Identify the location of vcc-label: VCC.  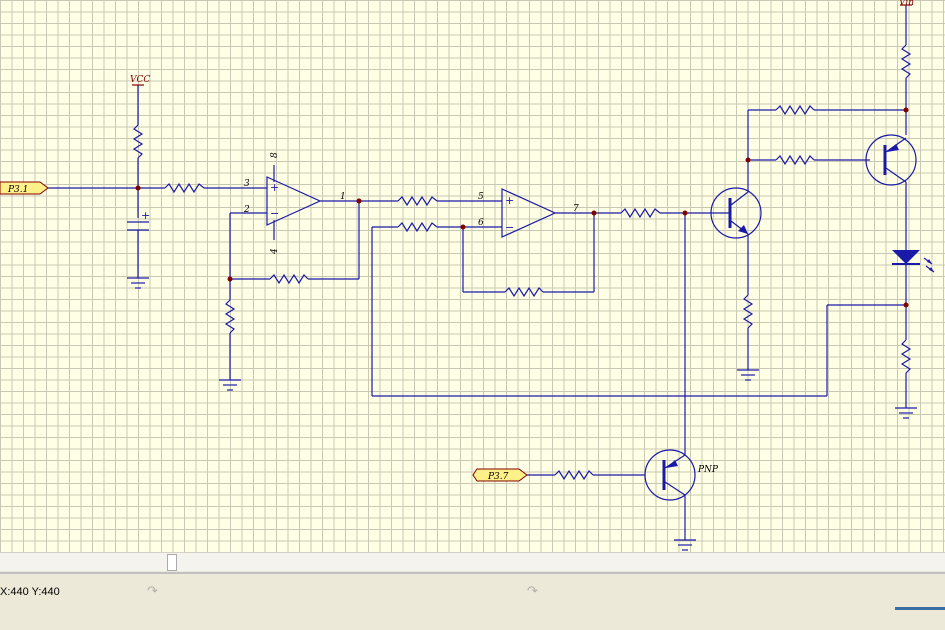
(140, 80).